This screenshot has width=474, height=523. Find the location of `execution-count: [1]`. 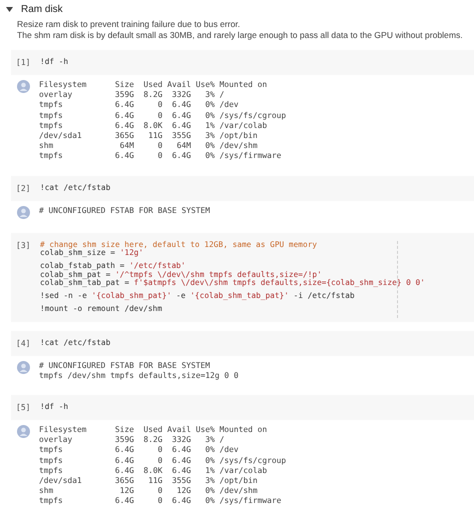

execution-count: [1] is located at coordinates (24, 62).